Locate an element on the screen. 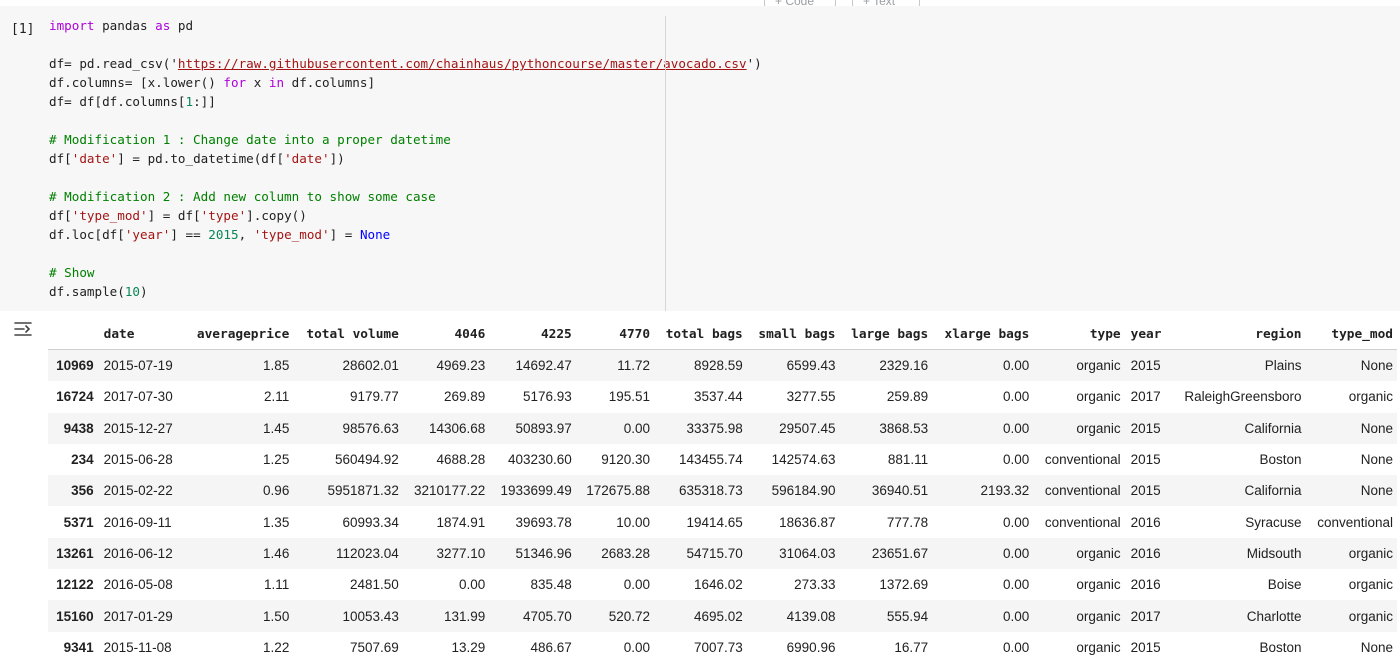  row-index: 9341 is located at coordinates (78, 647).